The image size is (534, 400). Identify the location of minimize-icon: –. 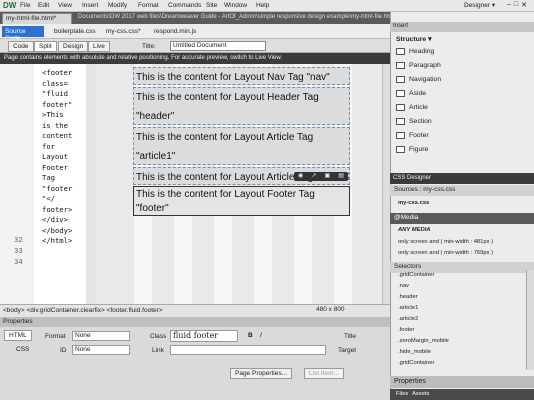
(509, 6).